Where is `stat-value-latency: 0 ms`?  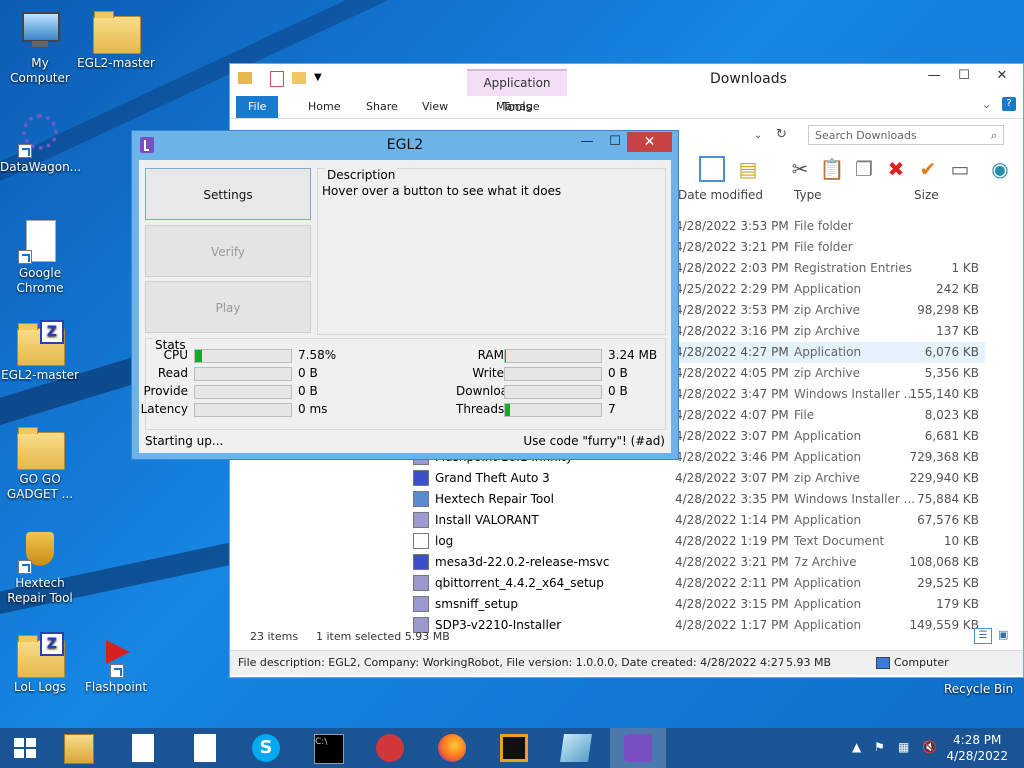
stat-value-latency: 0 ms is located at coordinates (313, 409).